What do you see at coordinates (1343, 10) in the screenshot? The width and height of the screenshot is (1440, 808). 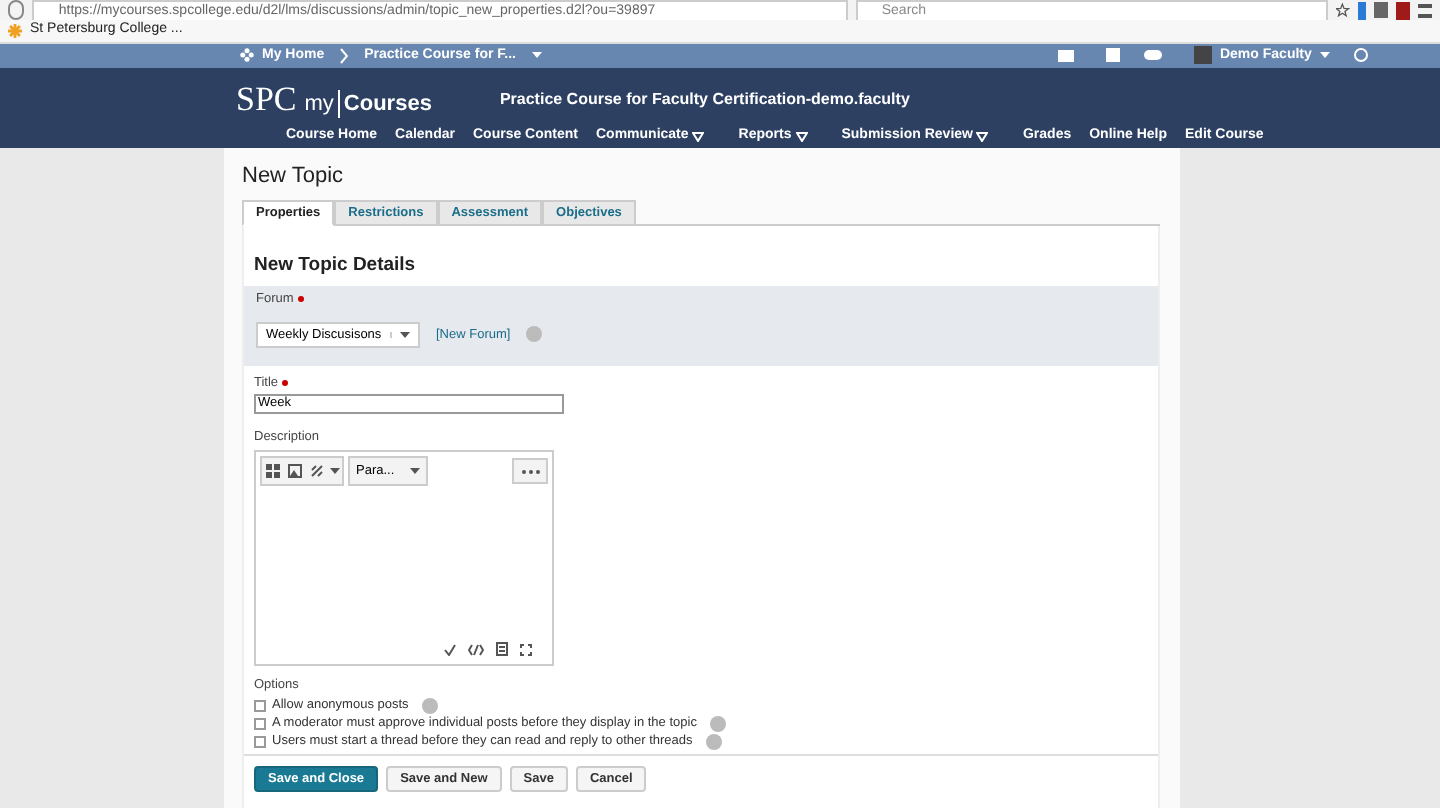 I see `star-icon` at bounding box center [1343, 10].